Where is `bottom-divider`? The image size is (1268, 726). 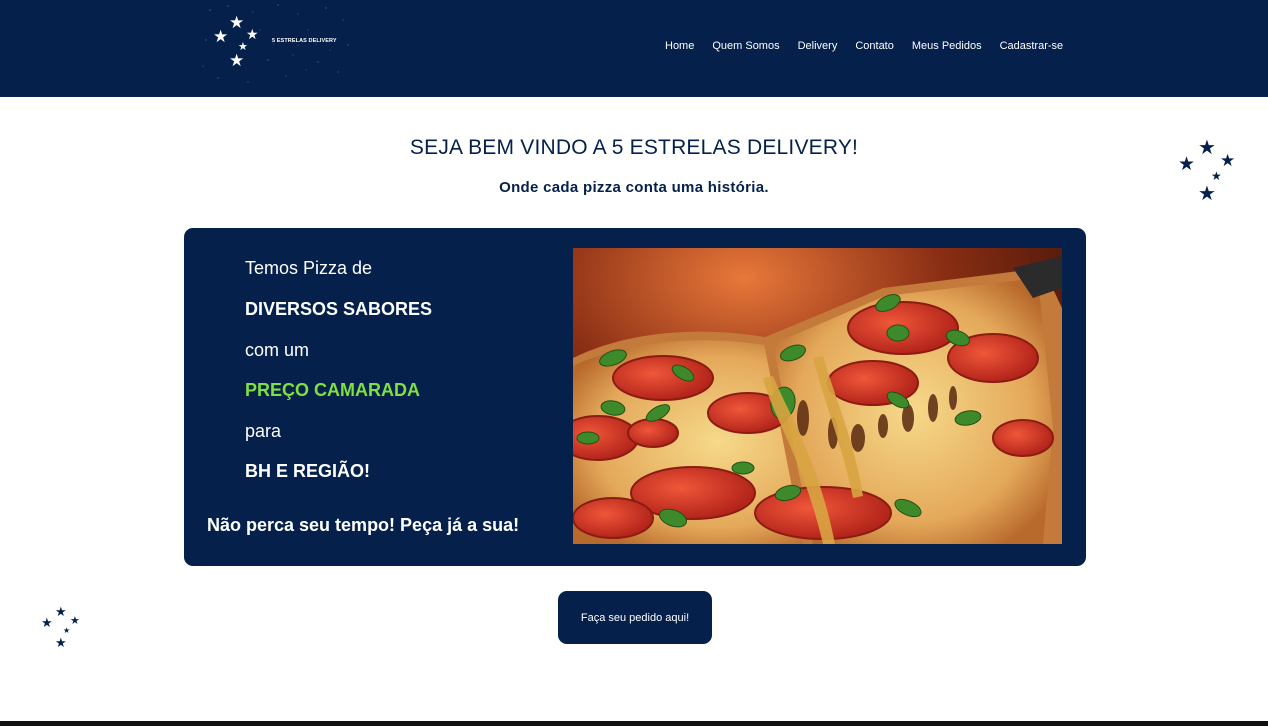 bottom-divider is located at coordinates (634, 723).